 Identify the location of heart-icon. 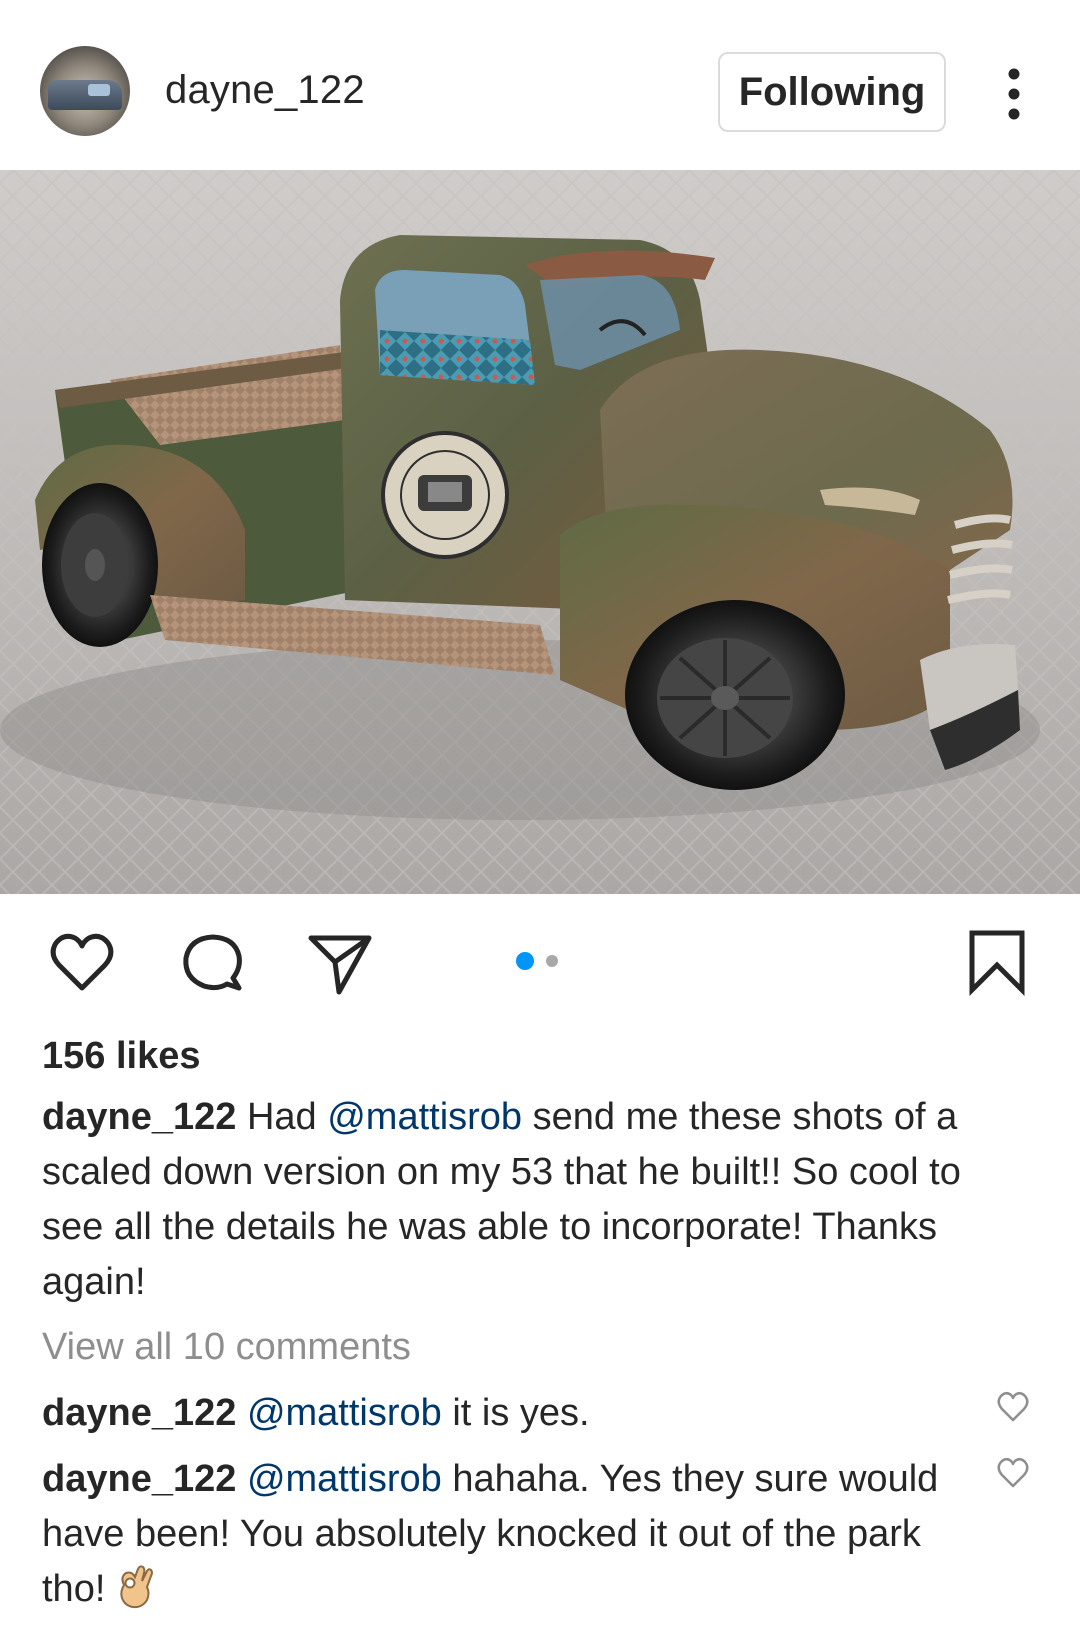
(82, 963).